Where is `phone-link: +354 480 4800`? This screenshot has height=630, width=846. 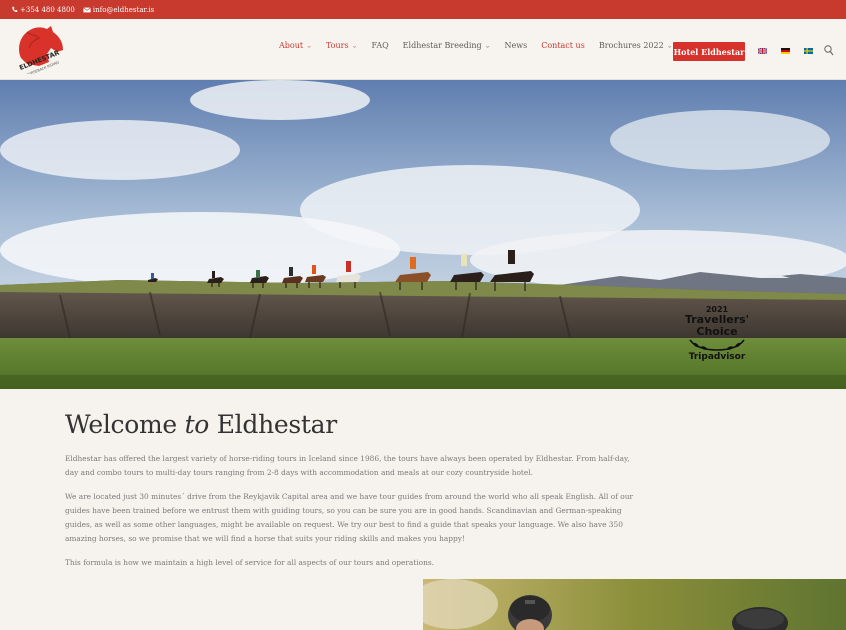 phone-link: +354 480 4800 is located at coordinates (43, 10).